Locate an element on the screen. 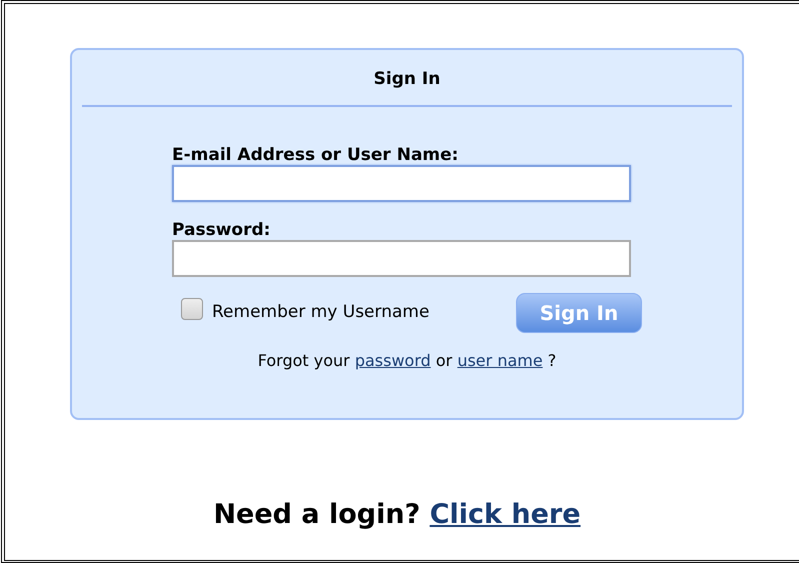 Image resolution: width=799 pixels, height=563 pixels. password-link: password is located at coordinates (392, 360).